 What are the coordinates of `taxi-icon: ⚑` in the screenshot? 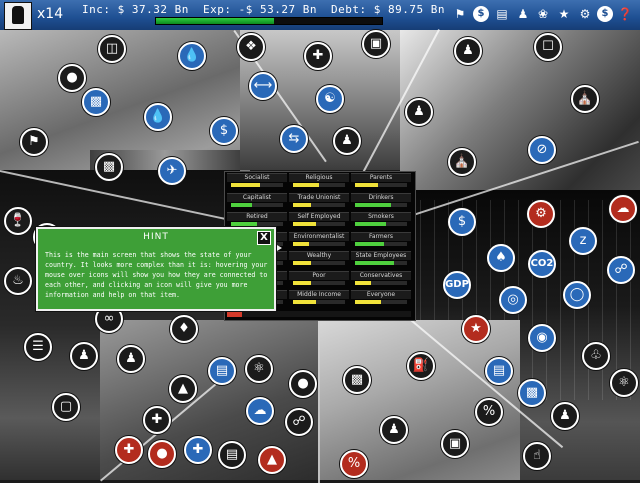 It's located at (34, 142).